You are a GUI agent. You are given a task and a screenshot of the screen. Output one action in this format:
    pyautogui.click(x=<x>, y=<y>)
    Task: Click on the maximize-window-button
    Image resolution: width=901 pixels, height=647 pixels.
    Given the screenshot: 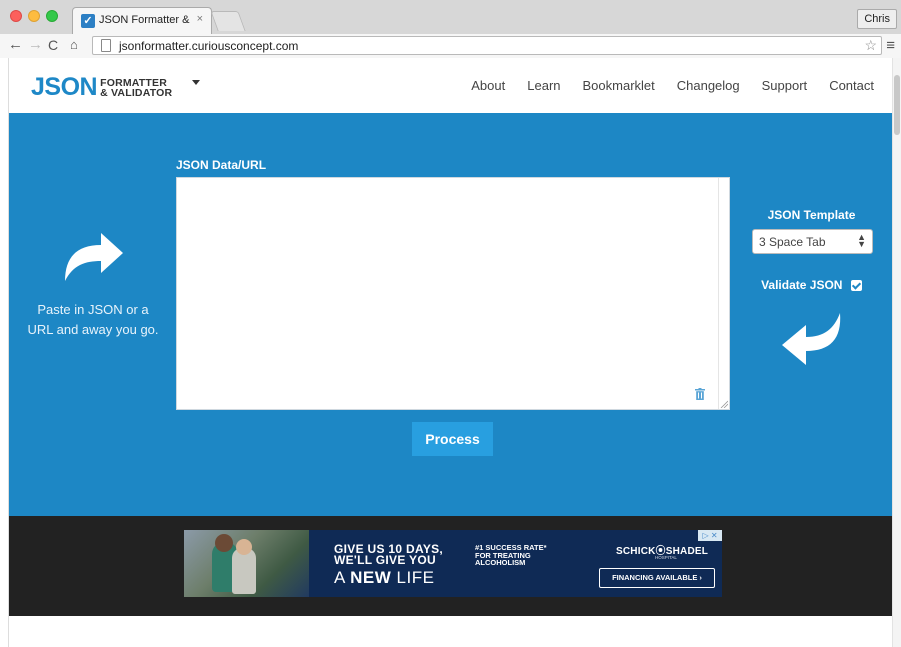 What is the action you would take?
    pyautogui.click(x=52, y=16)
    